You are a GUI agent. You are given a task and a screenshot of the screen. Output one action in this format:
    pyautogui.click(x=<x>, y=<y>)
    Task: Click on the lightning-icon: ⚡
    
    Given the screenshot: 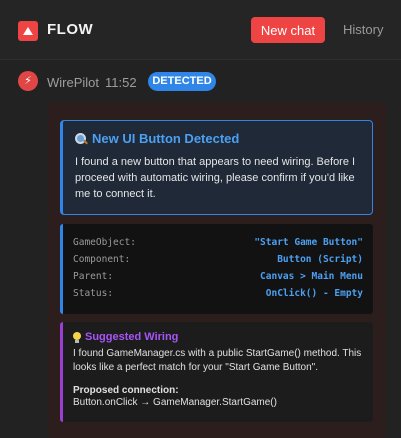 What is the action you would take?
    pyautogui.click(x=28, y=81)
    